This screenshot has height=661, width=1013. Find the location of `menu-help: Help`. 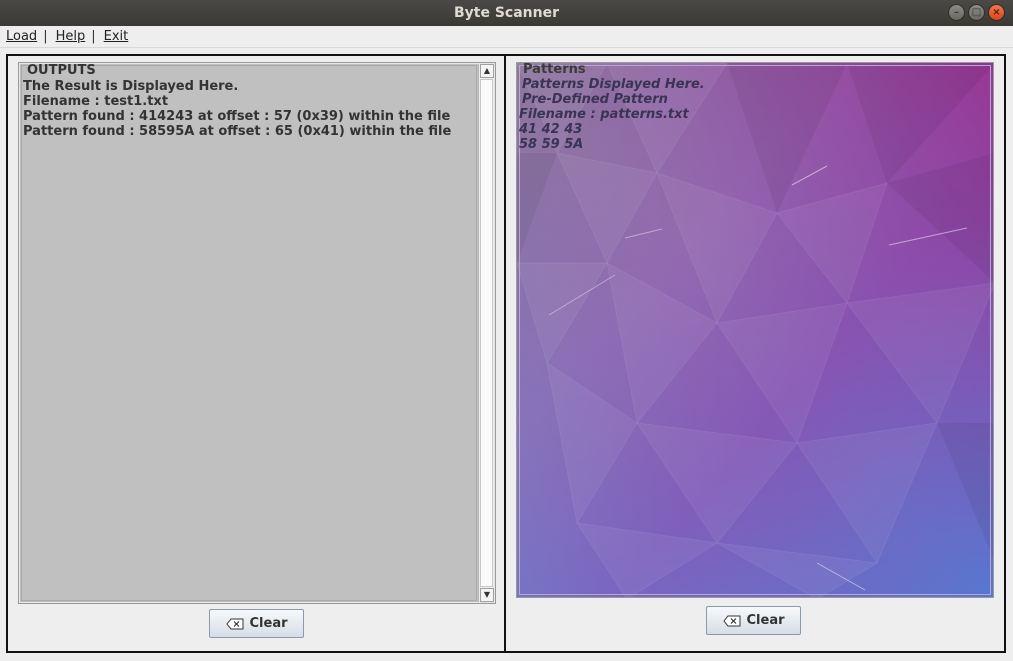

menu-help: Help is located at coordinates (71, 36).